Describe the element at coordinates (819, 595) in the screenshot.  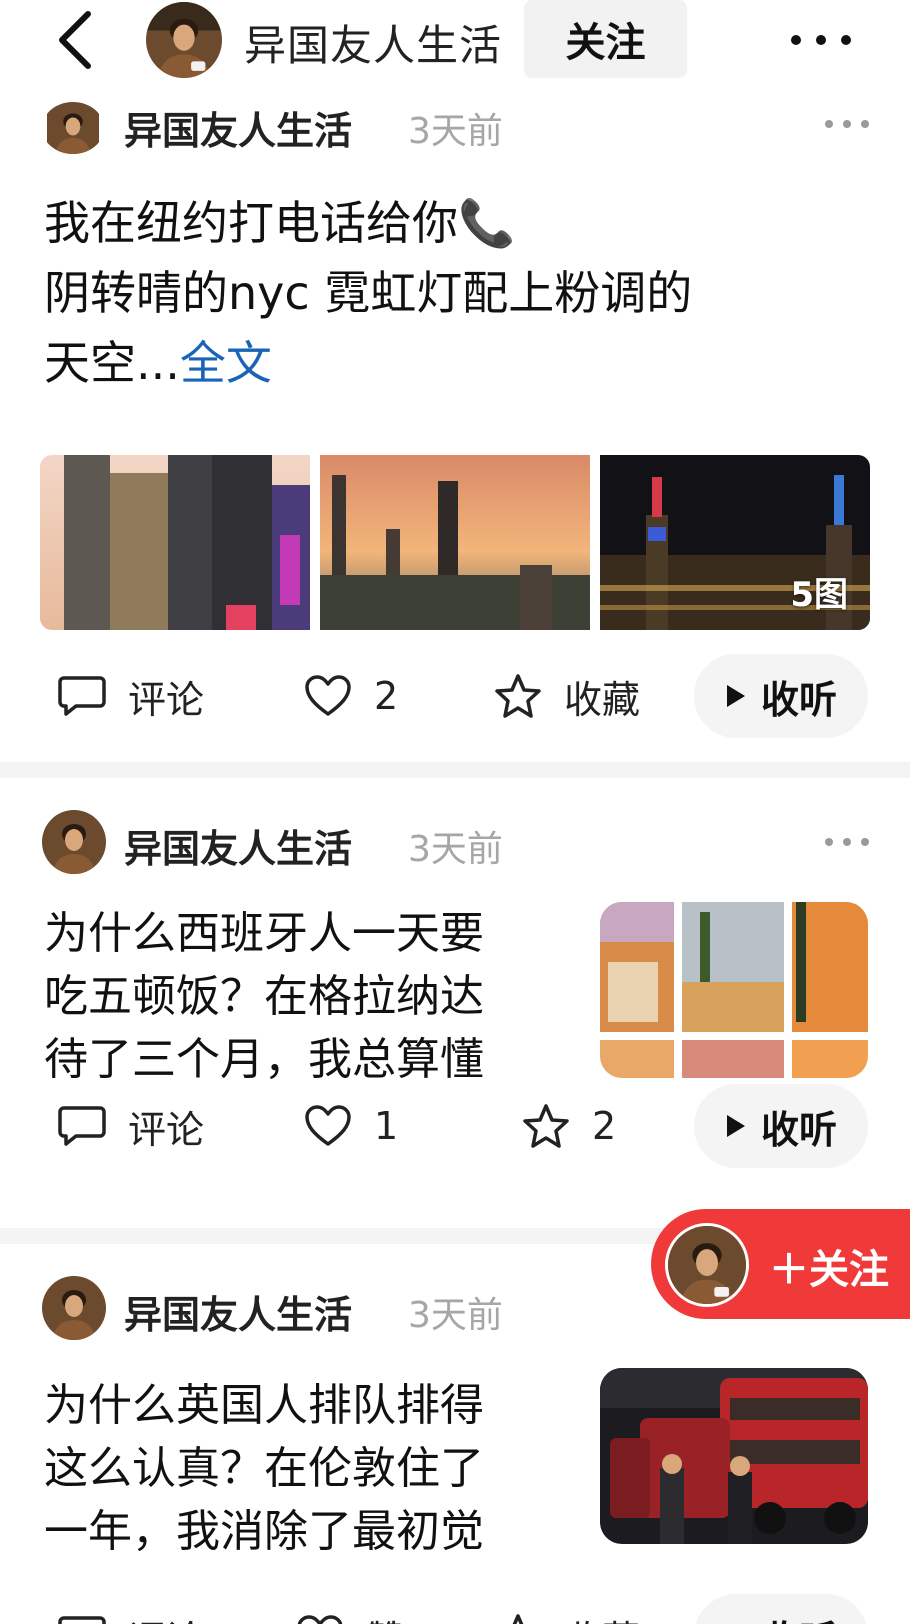
I see `image-count-badge: 5图` at that location.